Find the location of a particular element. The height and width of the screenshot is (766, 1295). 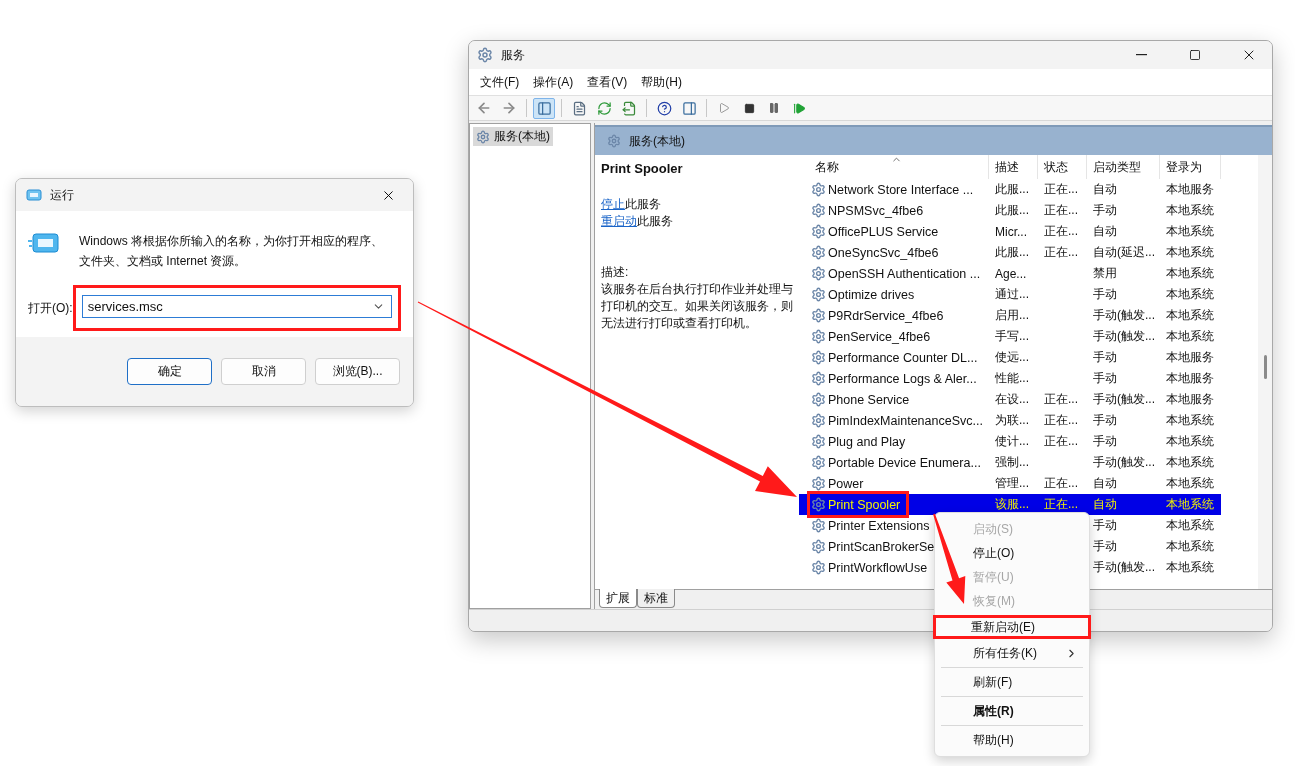

description-label: 描述: is located at coordinates (615, 272).